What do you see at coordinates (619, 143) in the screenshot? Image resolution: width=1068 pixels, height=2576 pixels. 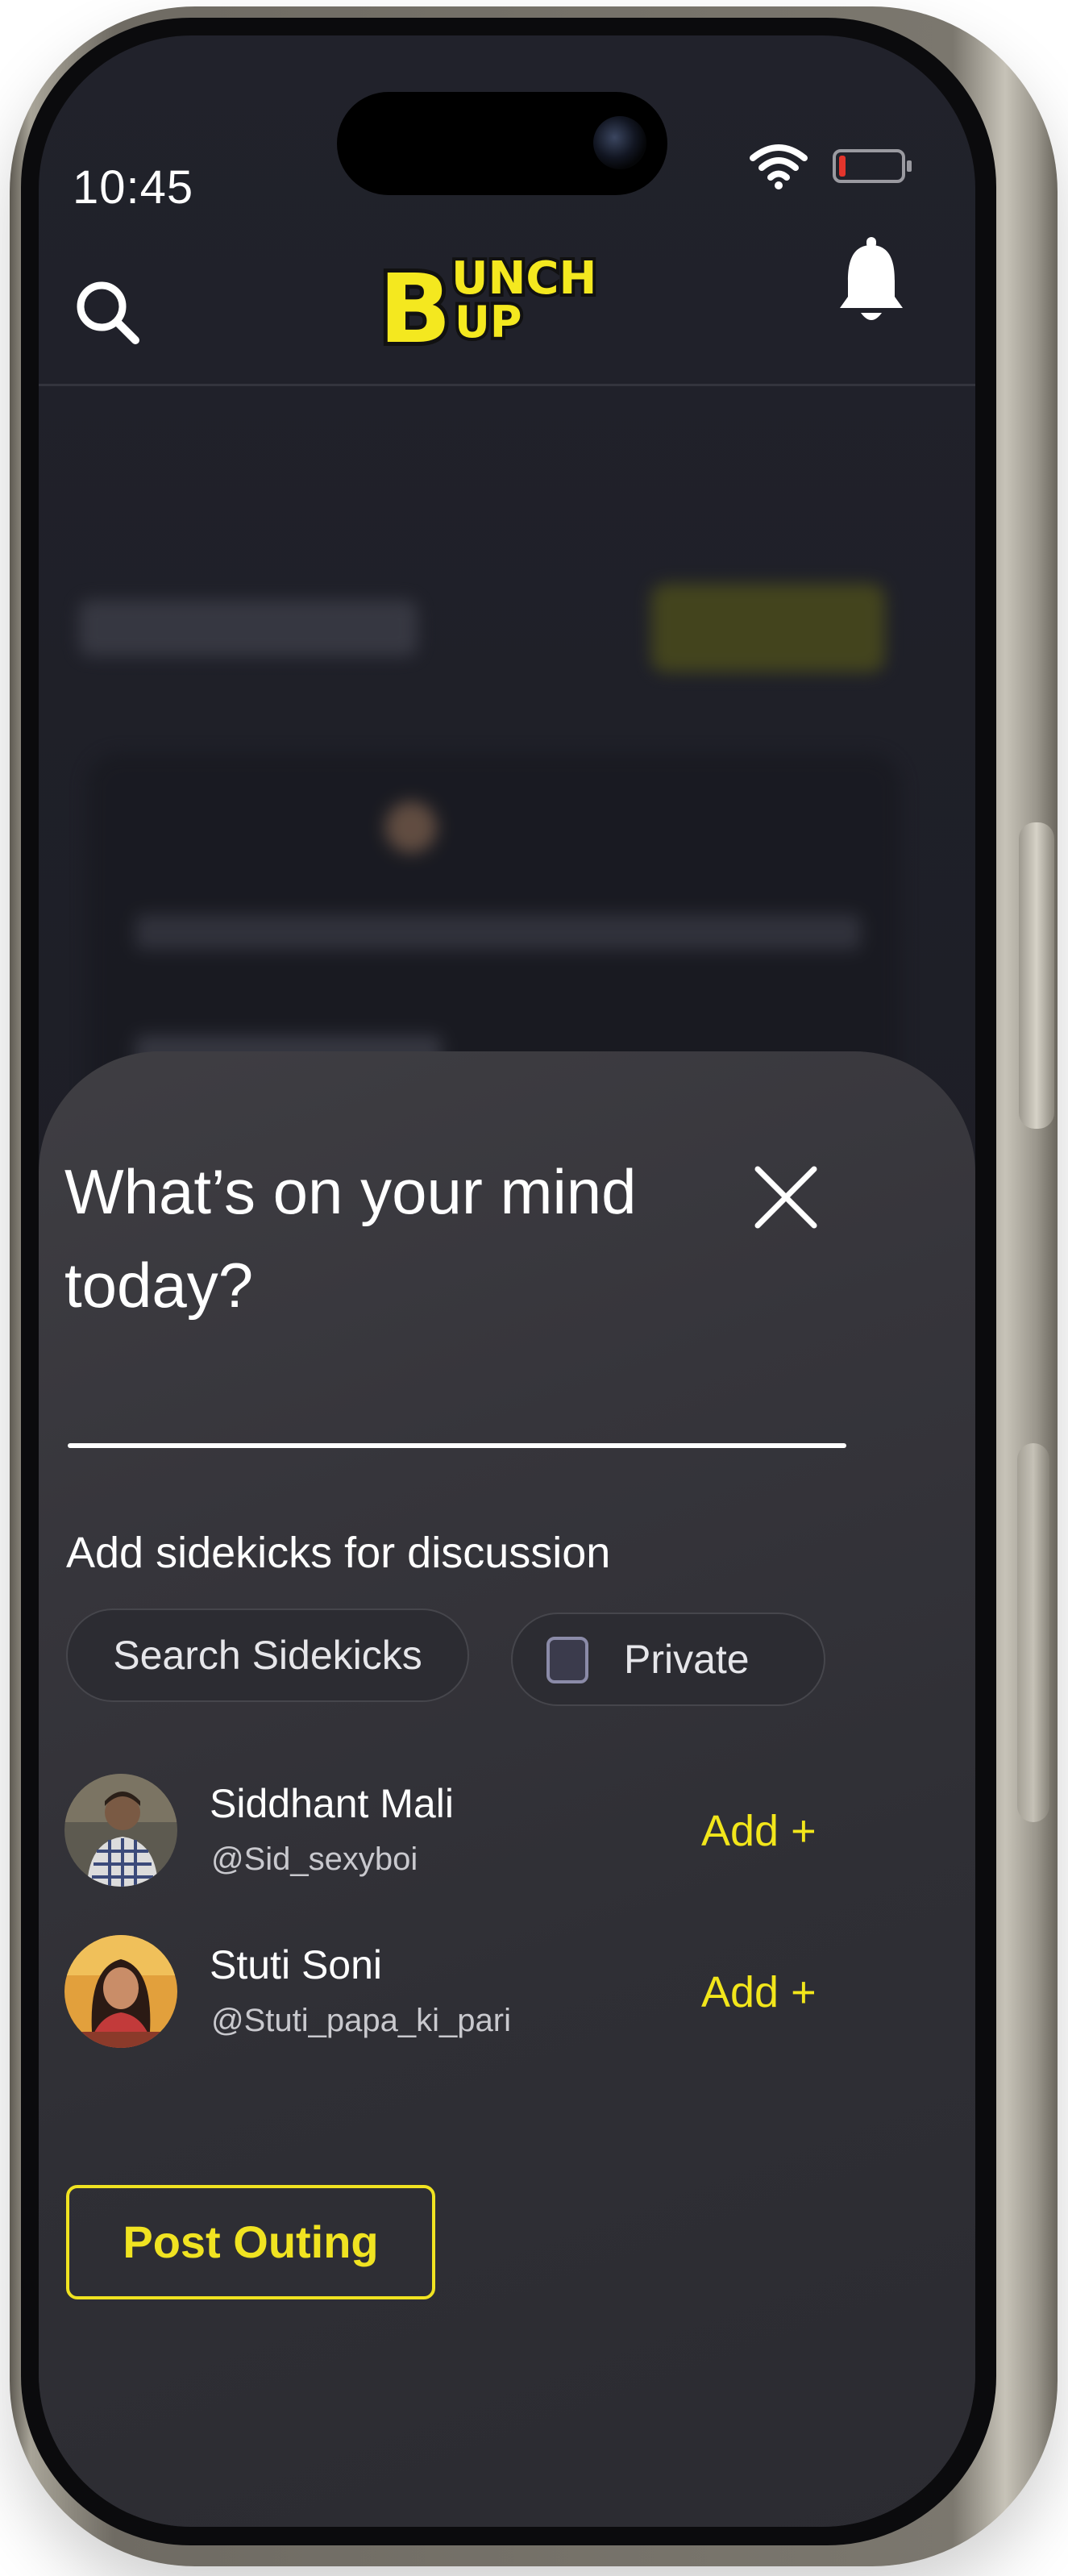 I see `camera-icon` at bounding box center [619, 143].